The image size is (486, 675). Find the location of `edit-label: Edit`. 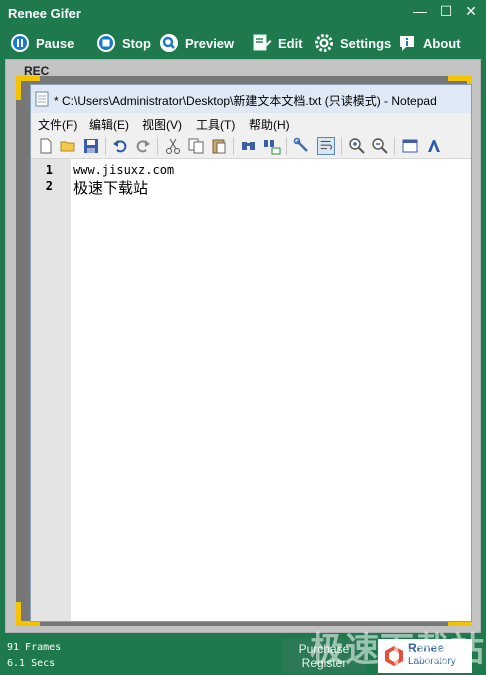

edit-label: Edit is located at coordinates (290, 43).